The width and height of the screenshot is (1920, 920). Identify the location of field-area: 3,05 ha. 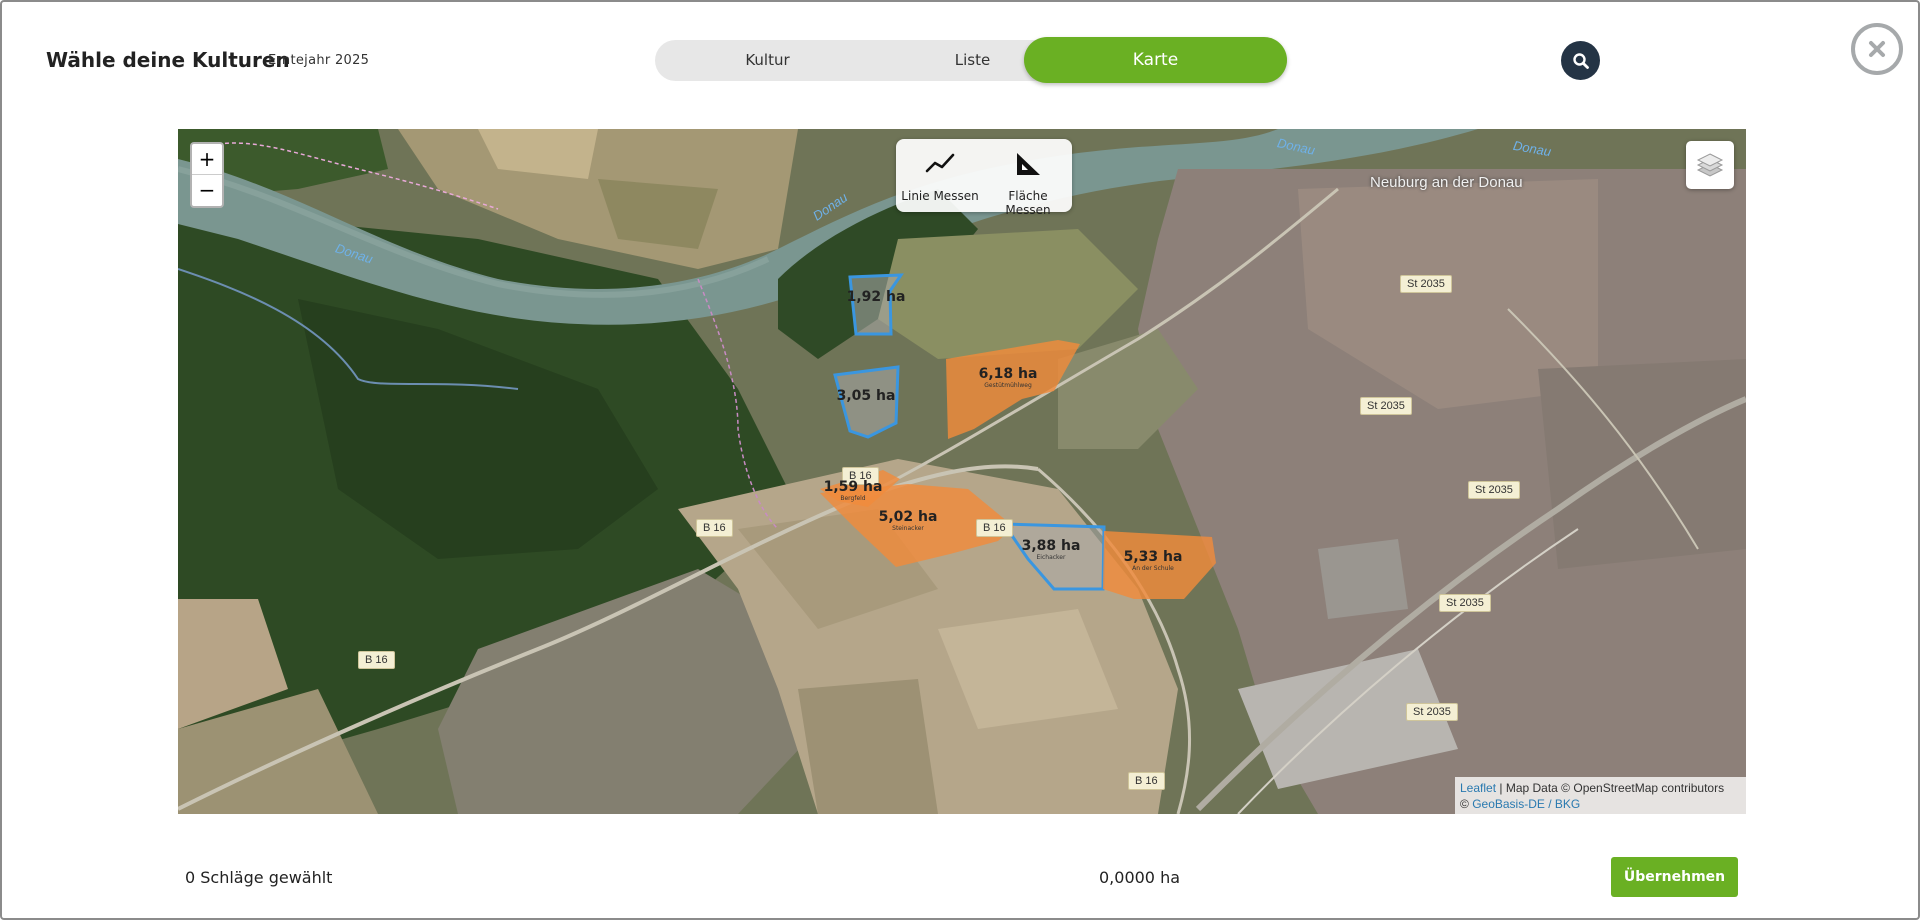
(866, 396).